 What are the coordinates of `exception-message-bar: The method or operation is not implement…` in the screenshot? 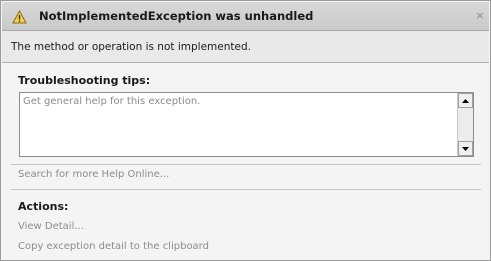 It's located at (245, 47).